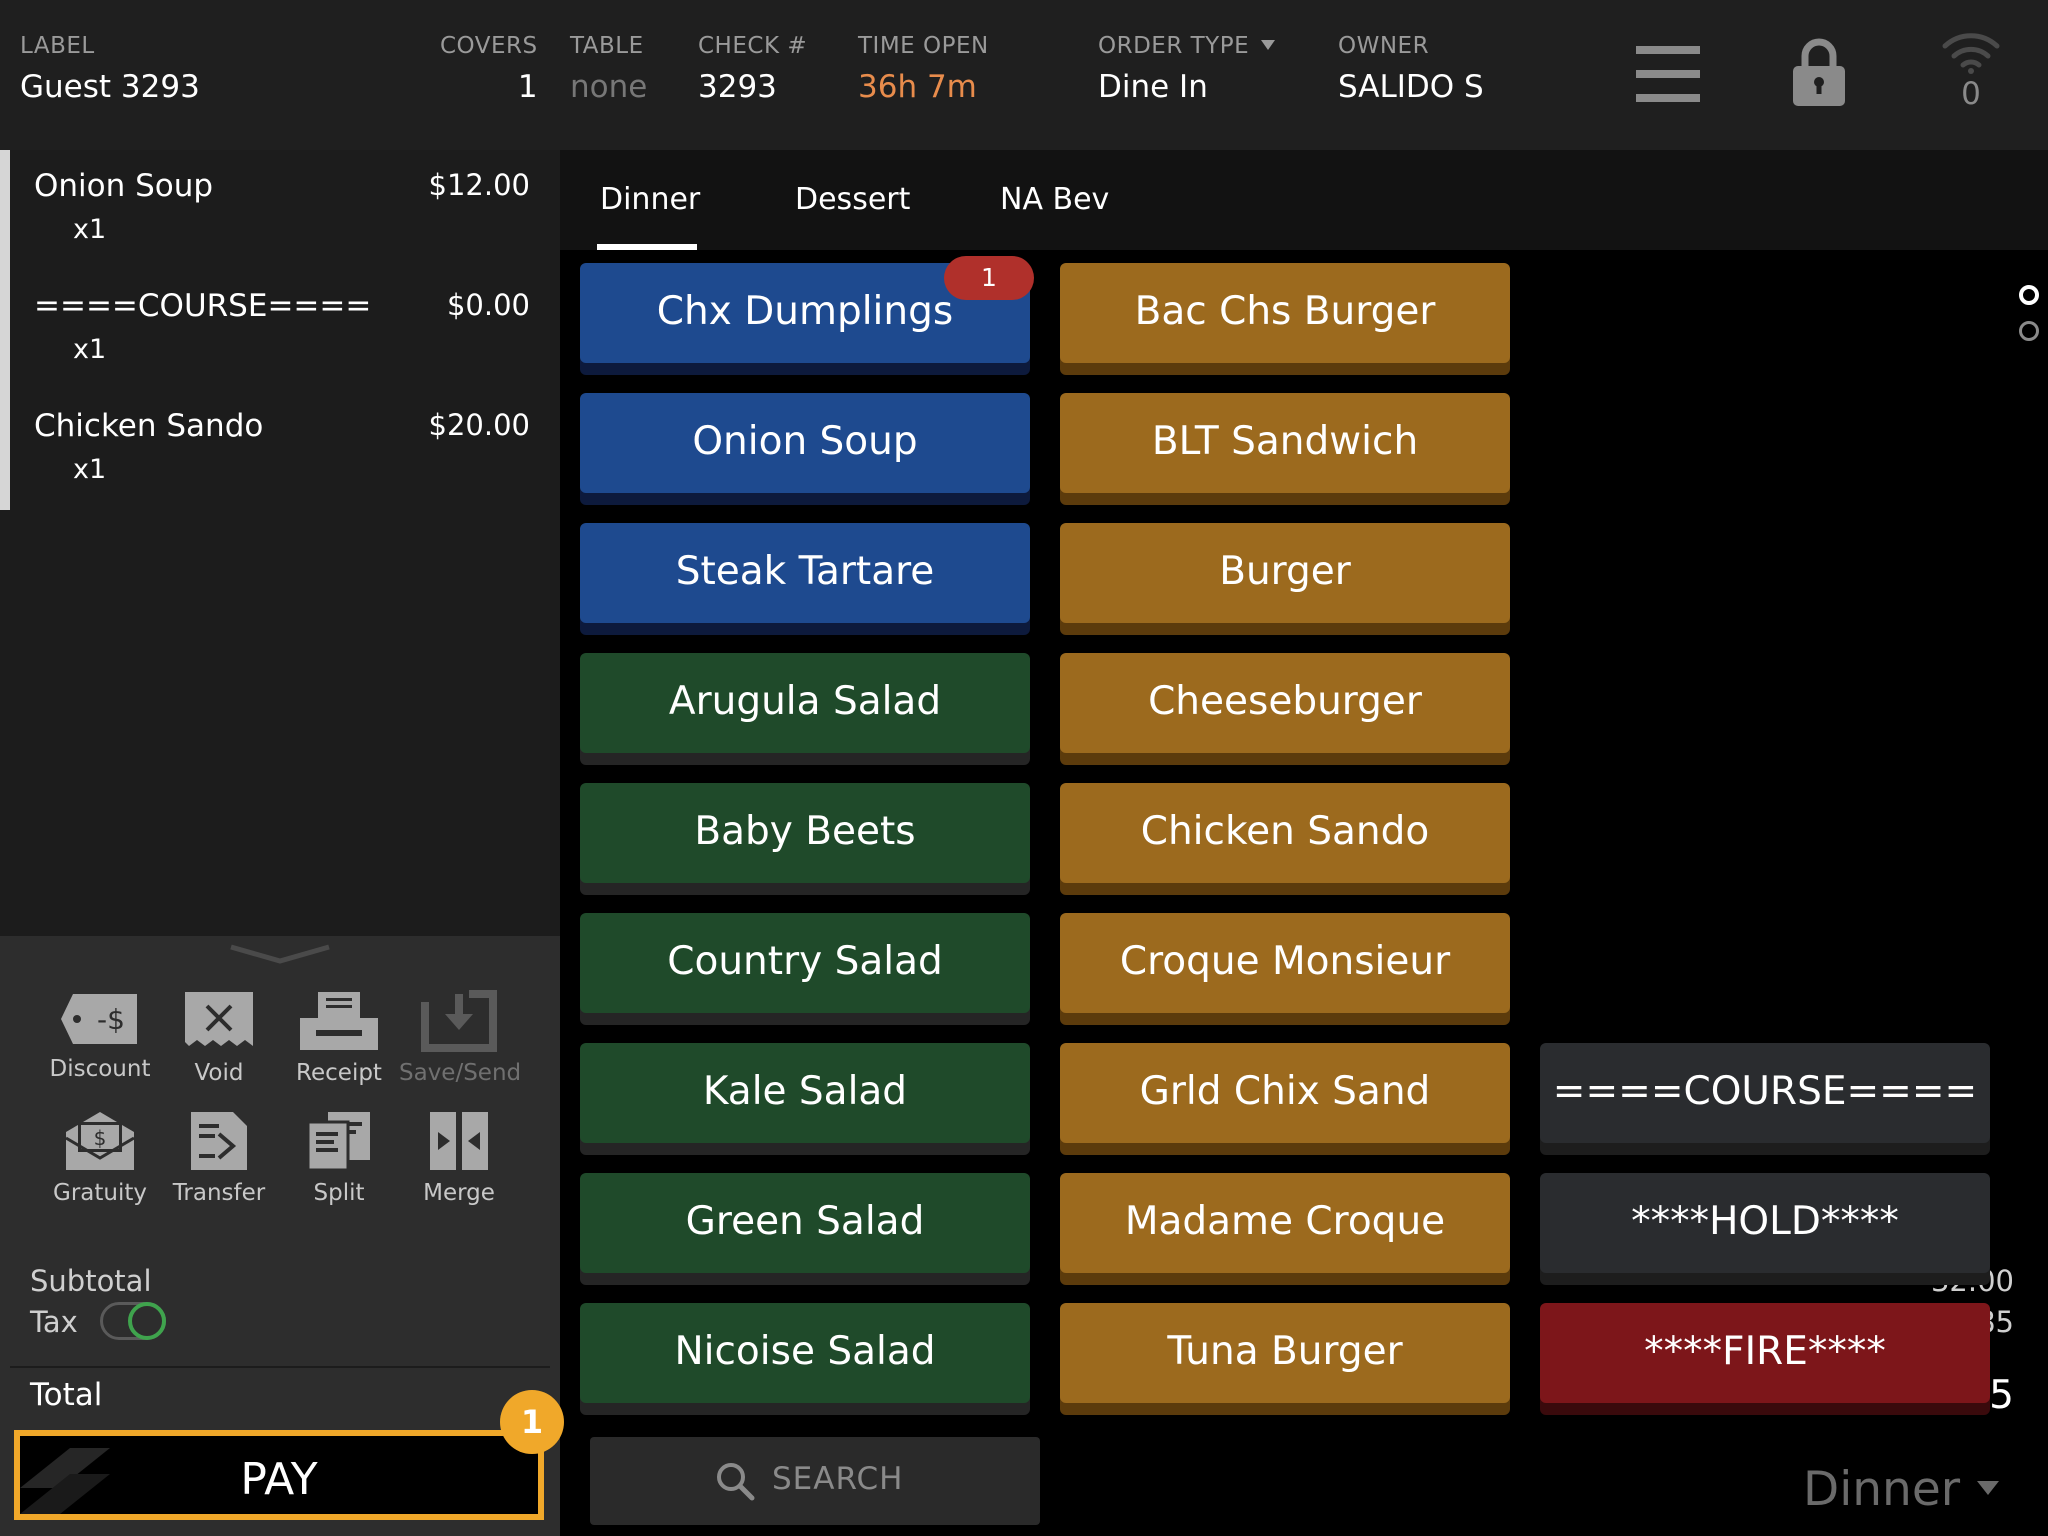  Describe the element at coordinates (100, 1193) in the screenshot. I see `gratuity-label: Gratuity` at that location.